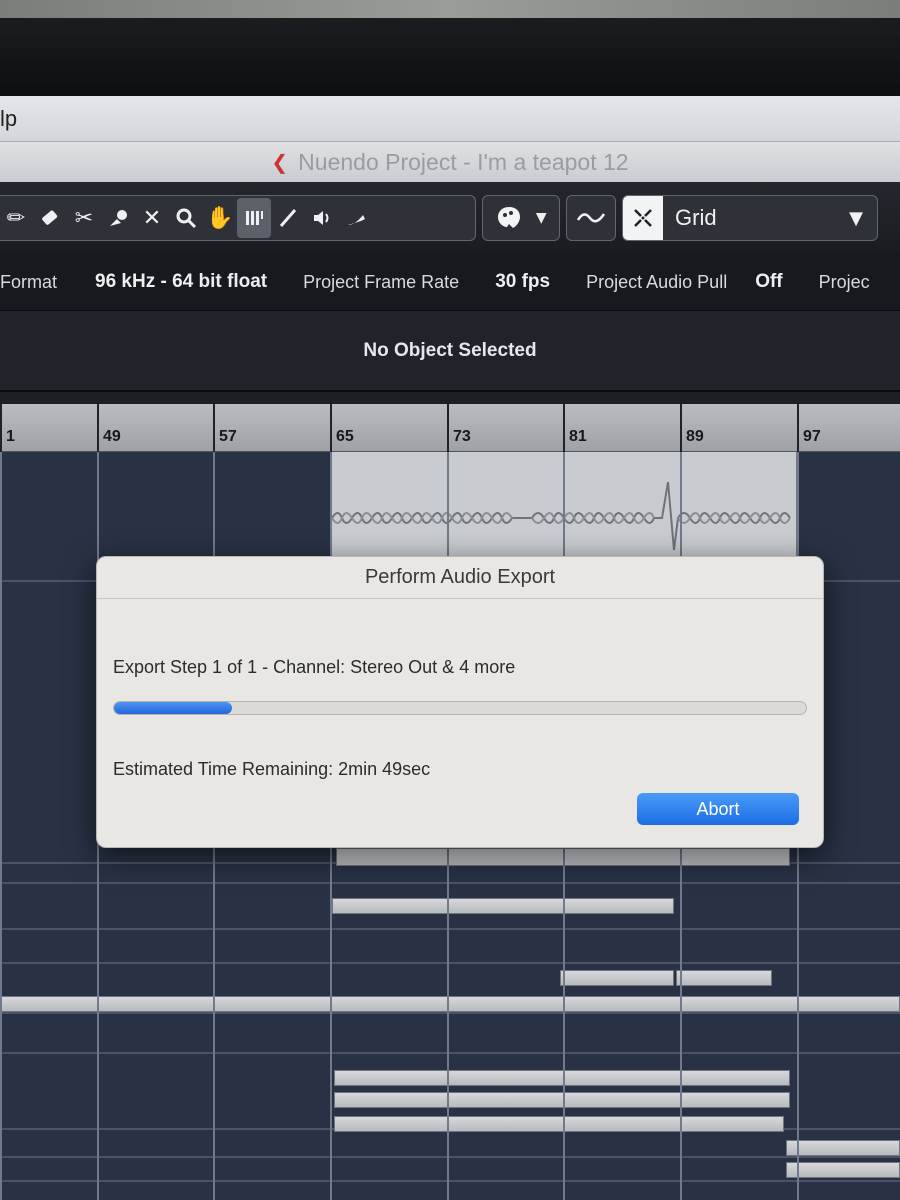 This screenshot has width=900, height=1200. I want to click on nuendo-logo-icon: ❮, so click(280, 162).